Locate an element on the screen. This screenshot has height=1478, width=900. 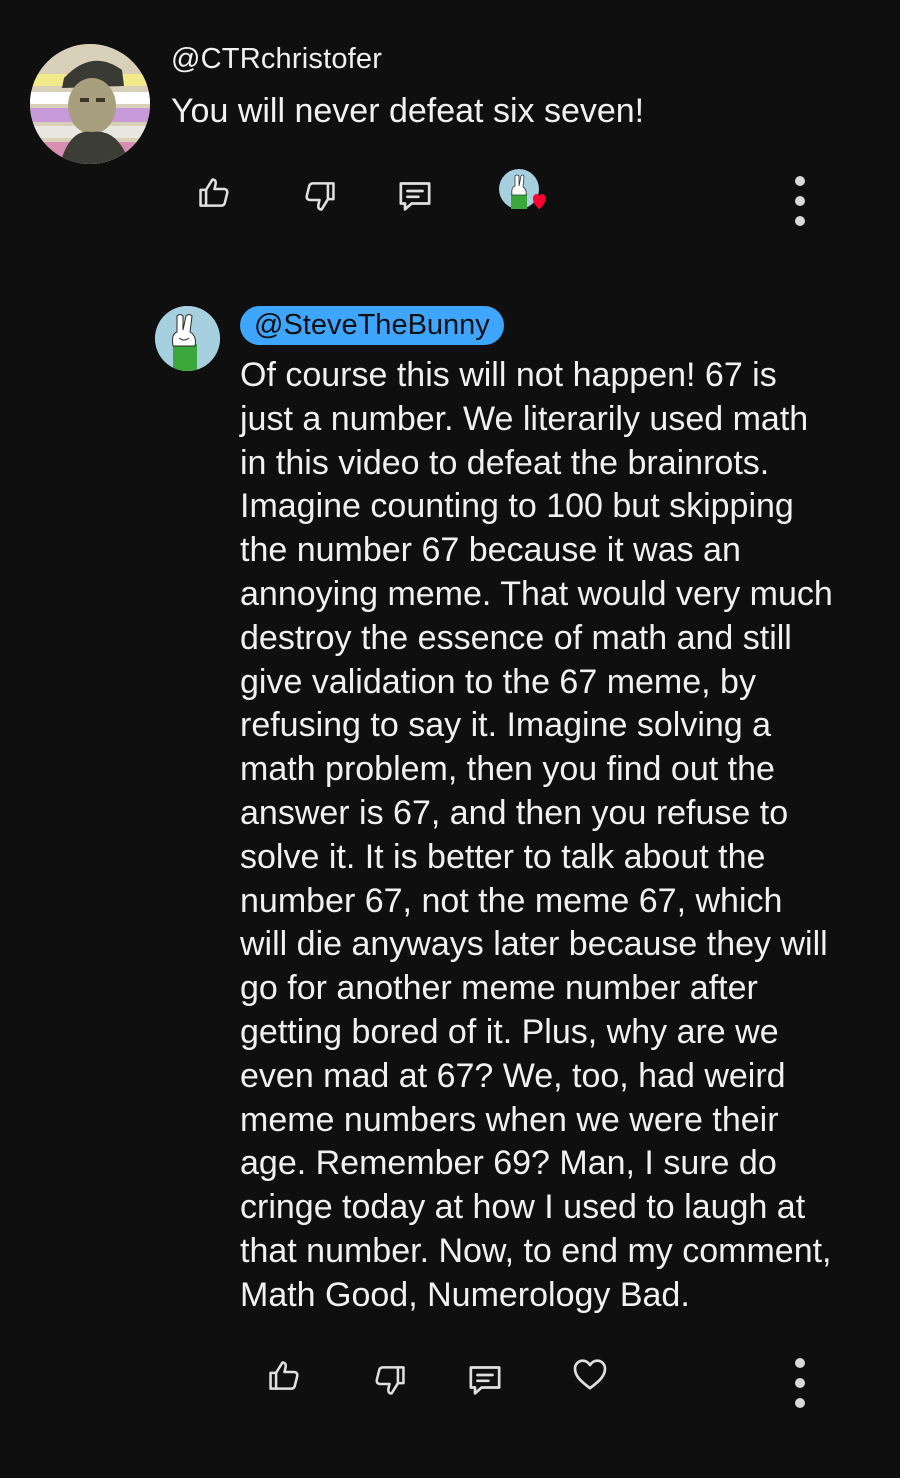
avatar is located at coordinates (90, 104).